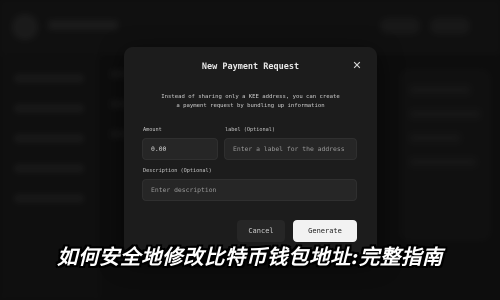 Image resolution: width=500 pixels, height=300 pixels. Describe the element at coordinates (250, 130) in the screenshot. I see `label-field-label: label (Optional)` at that location.